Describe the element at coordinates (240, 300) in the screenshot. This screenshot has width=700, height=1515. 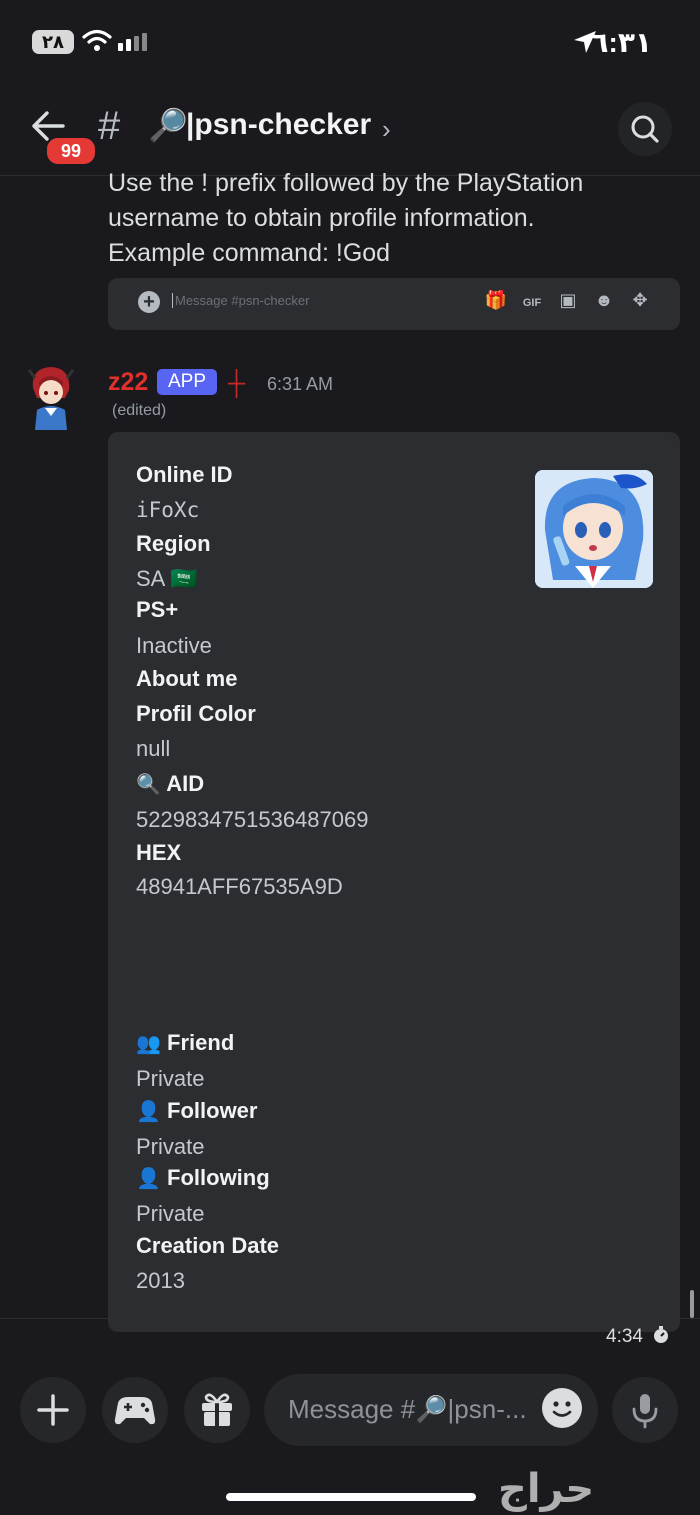
I see `embedded-composer-placeholder: Message #psn-checker` at that location.